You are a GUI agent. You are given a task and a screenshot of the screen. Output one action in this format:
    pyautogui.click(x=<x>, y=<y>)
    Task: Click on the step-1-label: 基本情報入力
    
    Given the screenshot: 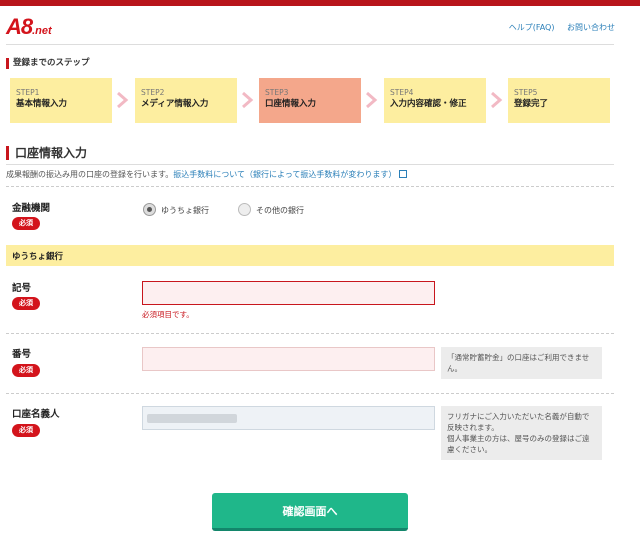 What is the action you would take?
    pyautogui.click(x=42, y=104)
    